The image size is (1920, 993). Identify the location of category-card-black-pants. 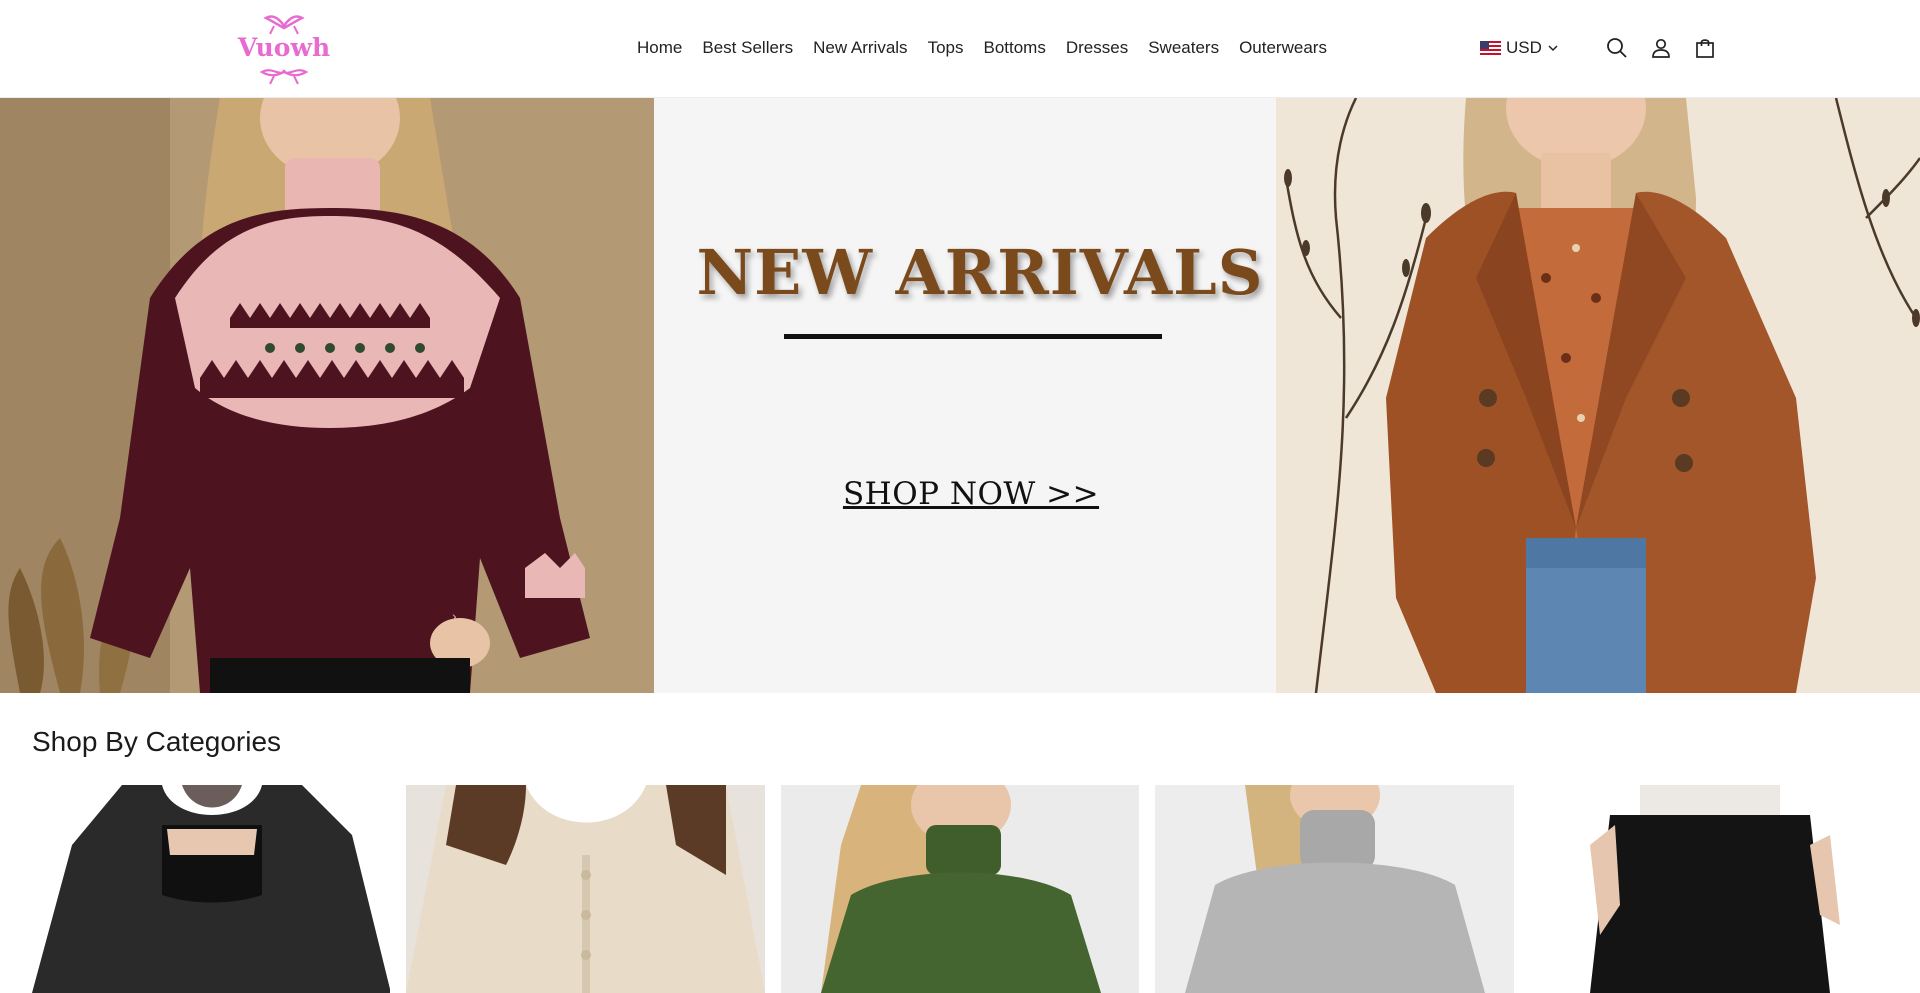
(1709, 889).